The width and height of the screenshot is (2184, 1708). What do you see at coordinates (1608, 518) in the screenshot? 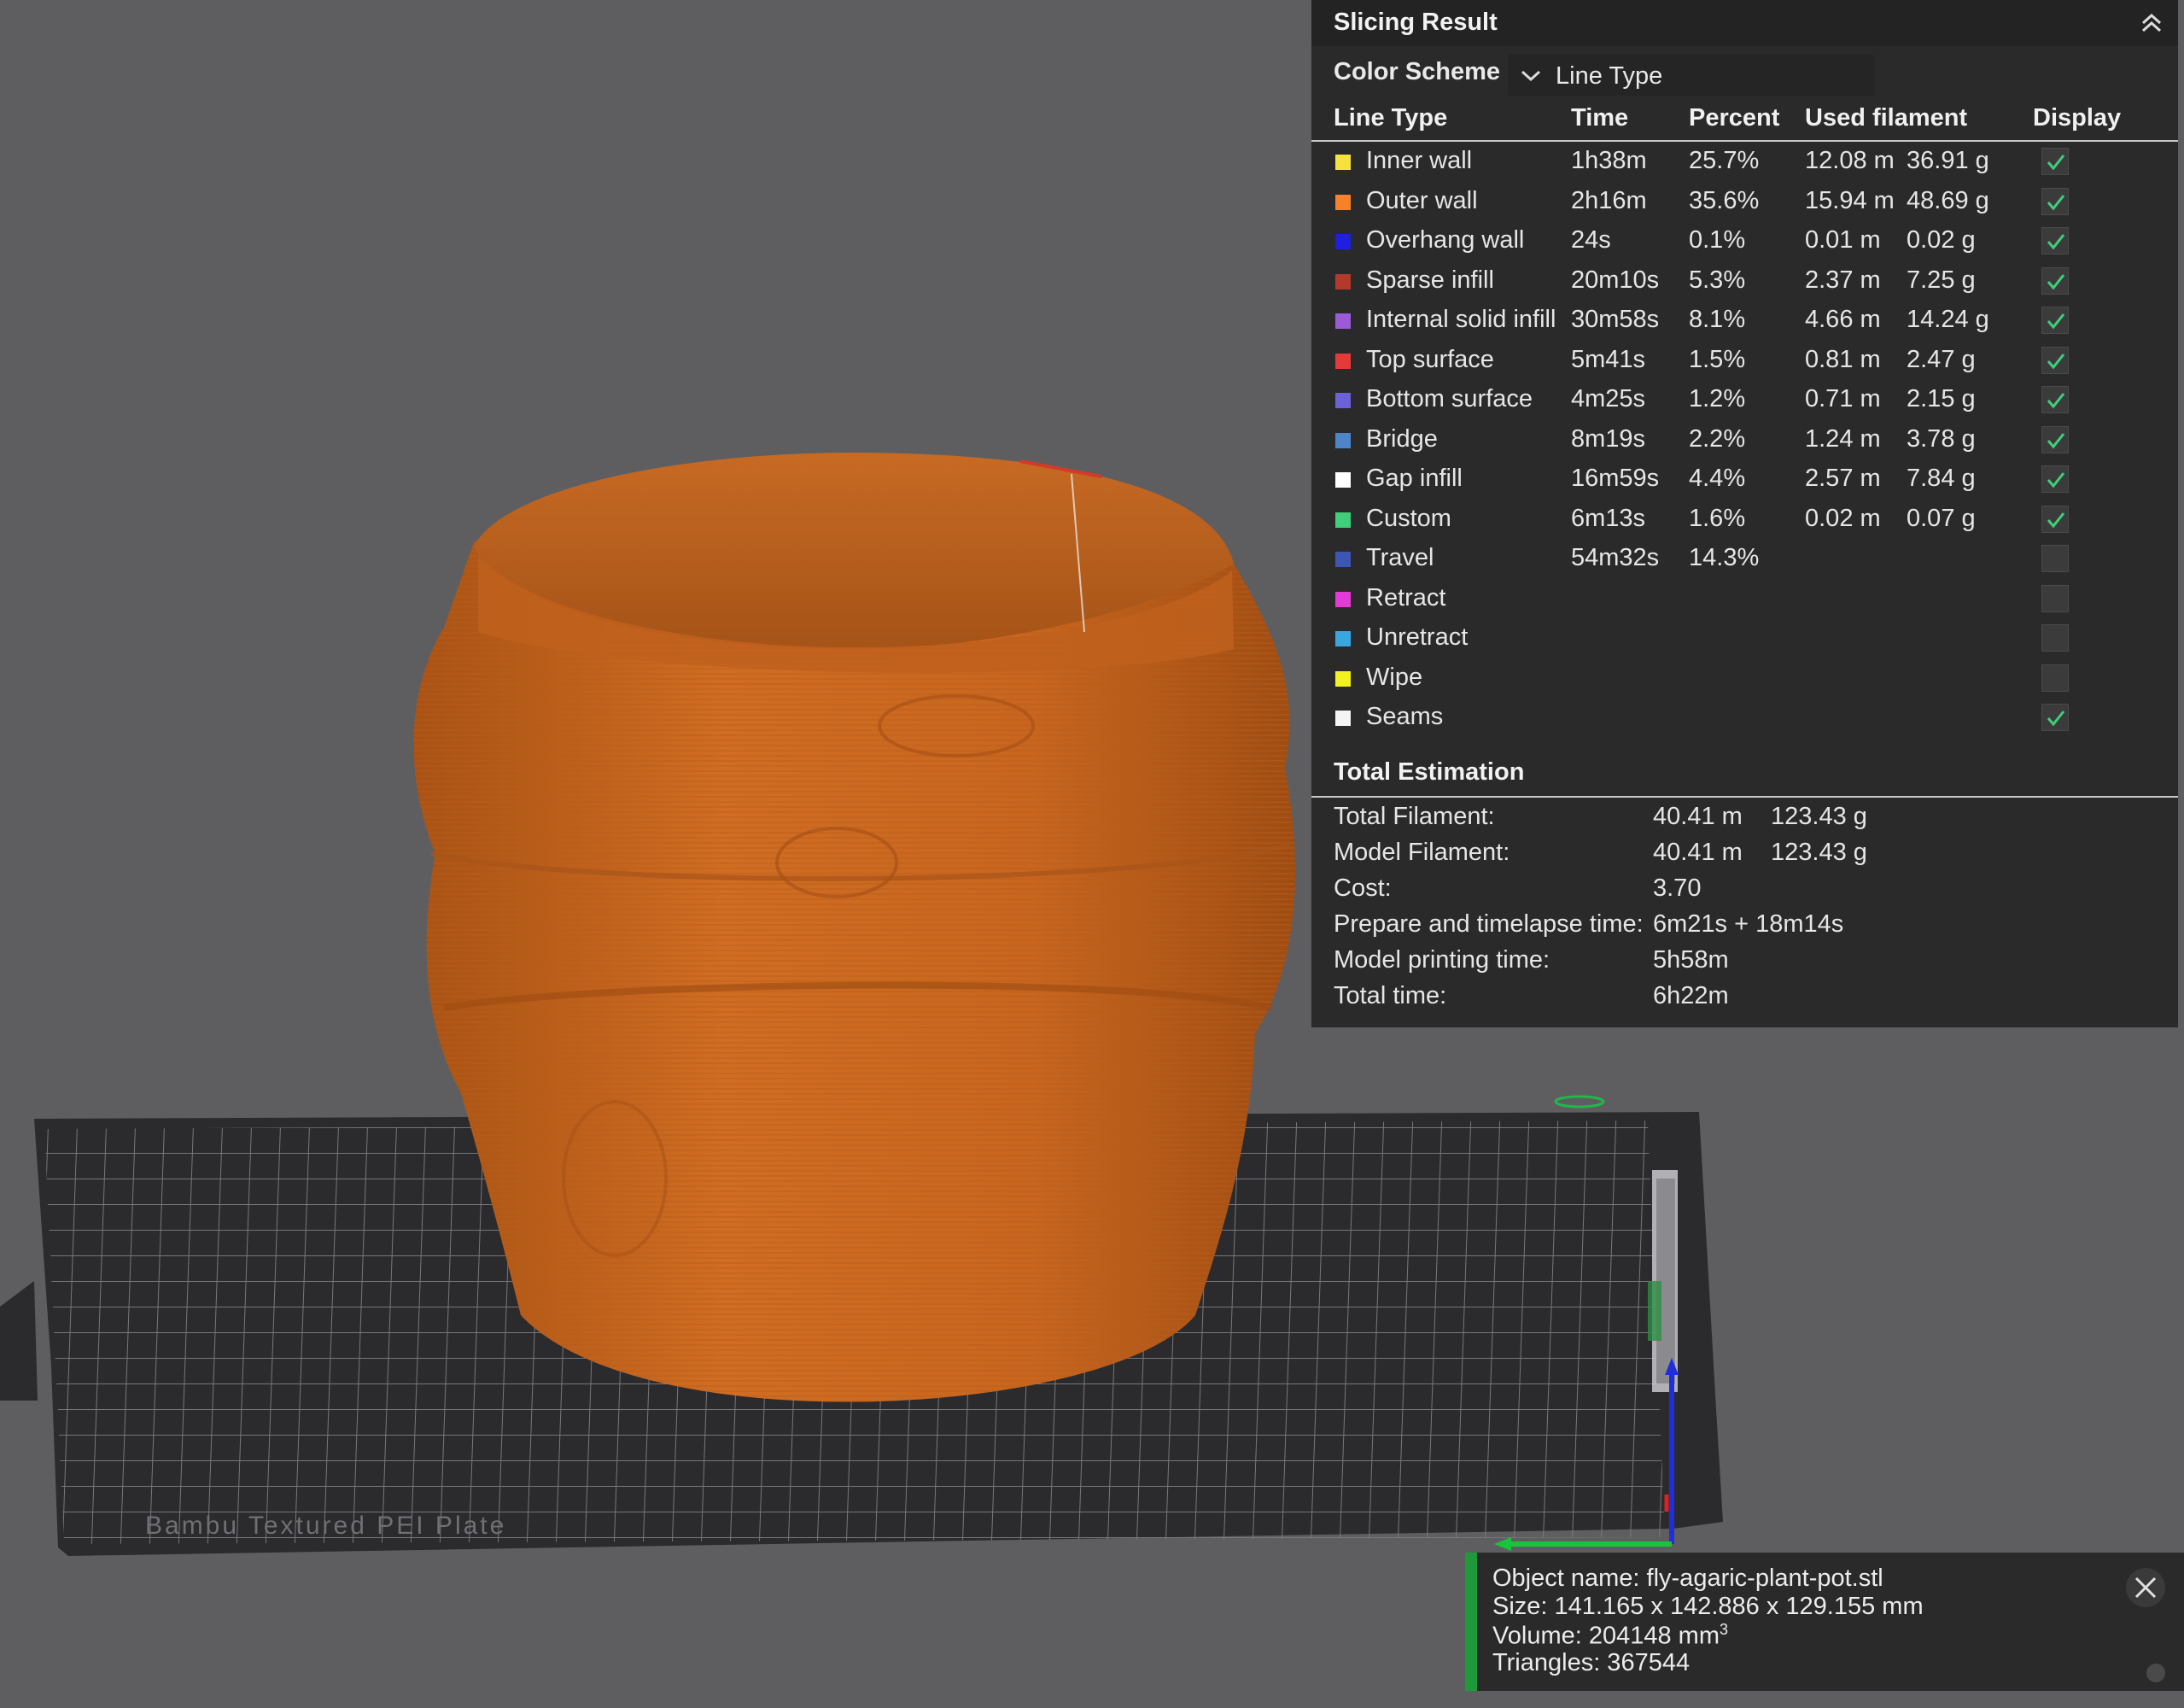
I see `cell-time: 6m13s` at bounding box center [1608, 518].